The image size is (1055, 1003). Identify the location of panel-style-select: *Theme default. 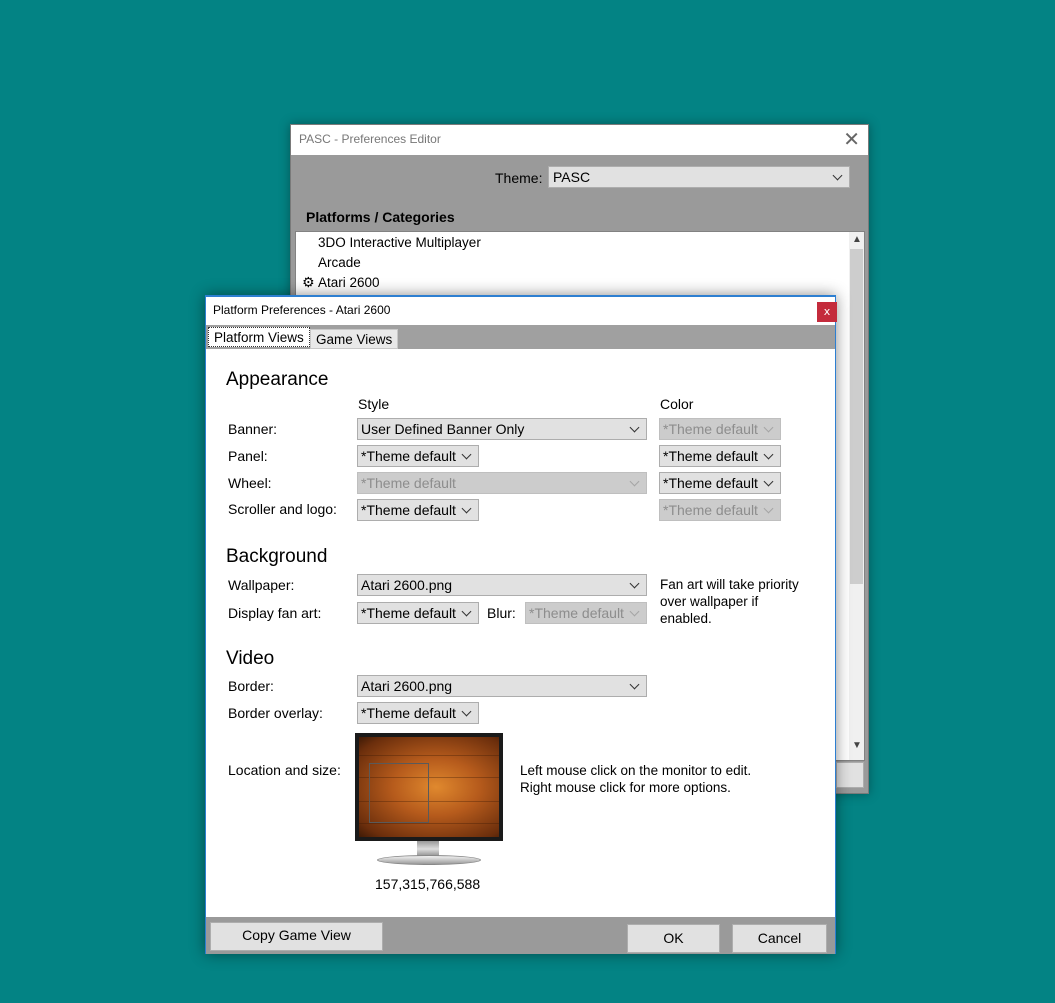
(418, 456).